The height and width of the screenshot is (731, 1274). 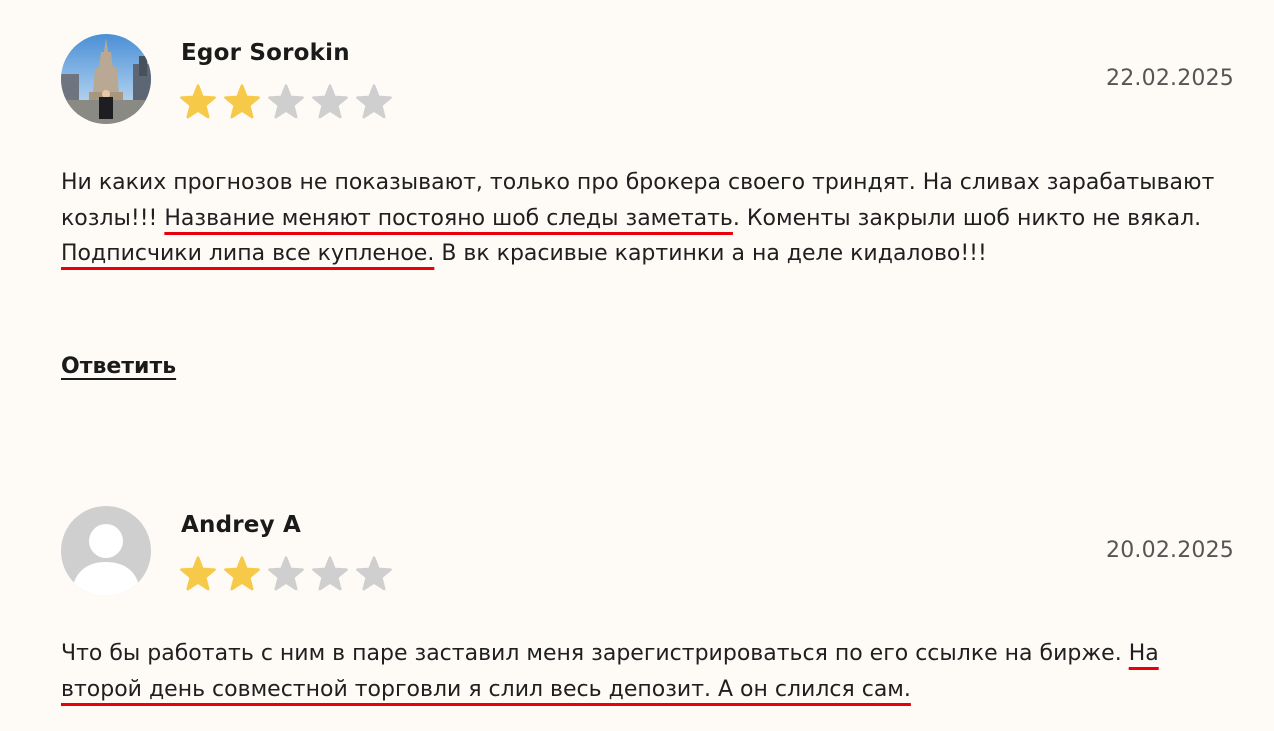 I want to click on text-segment: . Коменты закрыли шоб никто не вякал., so click(x=967, y=218).